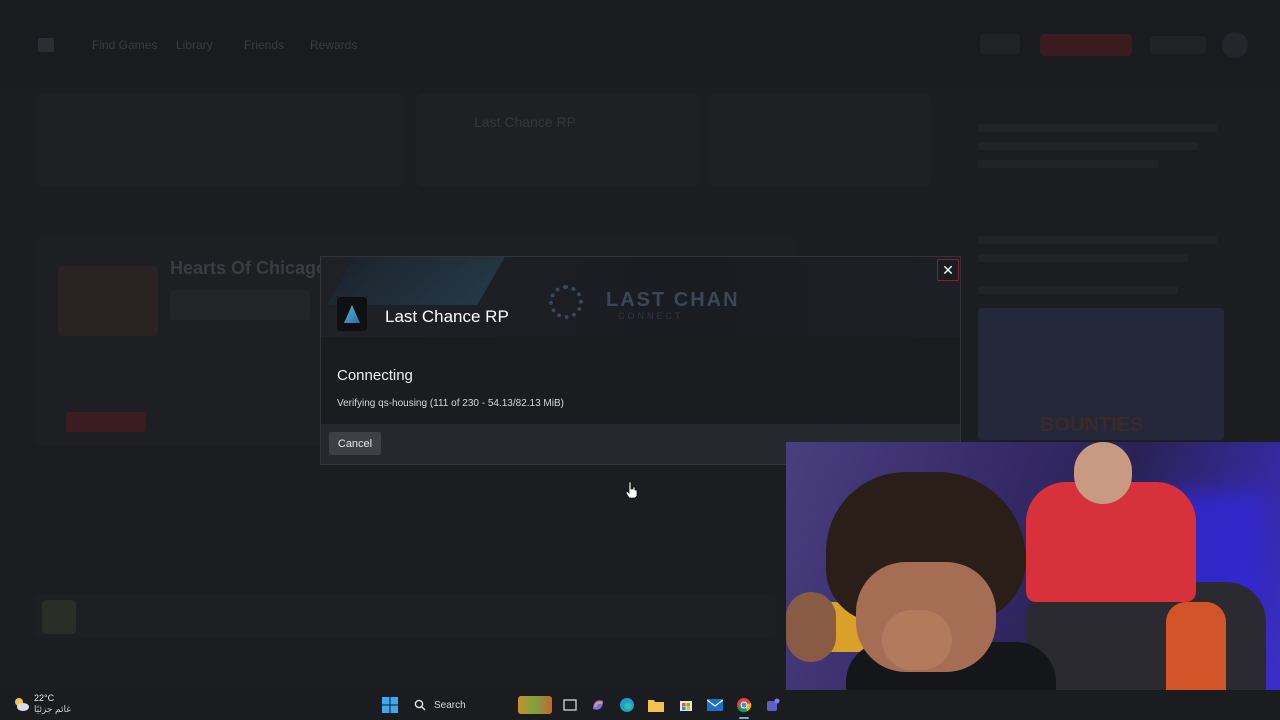 This screenshot has width=1280, height=720. What do you see at coordinates (1101, 374) in the screenshot?
I see `promo-banner: BOUNTIES` at bounding box center [1101, 374].